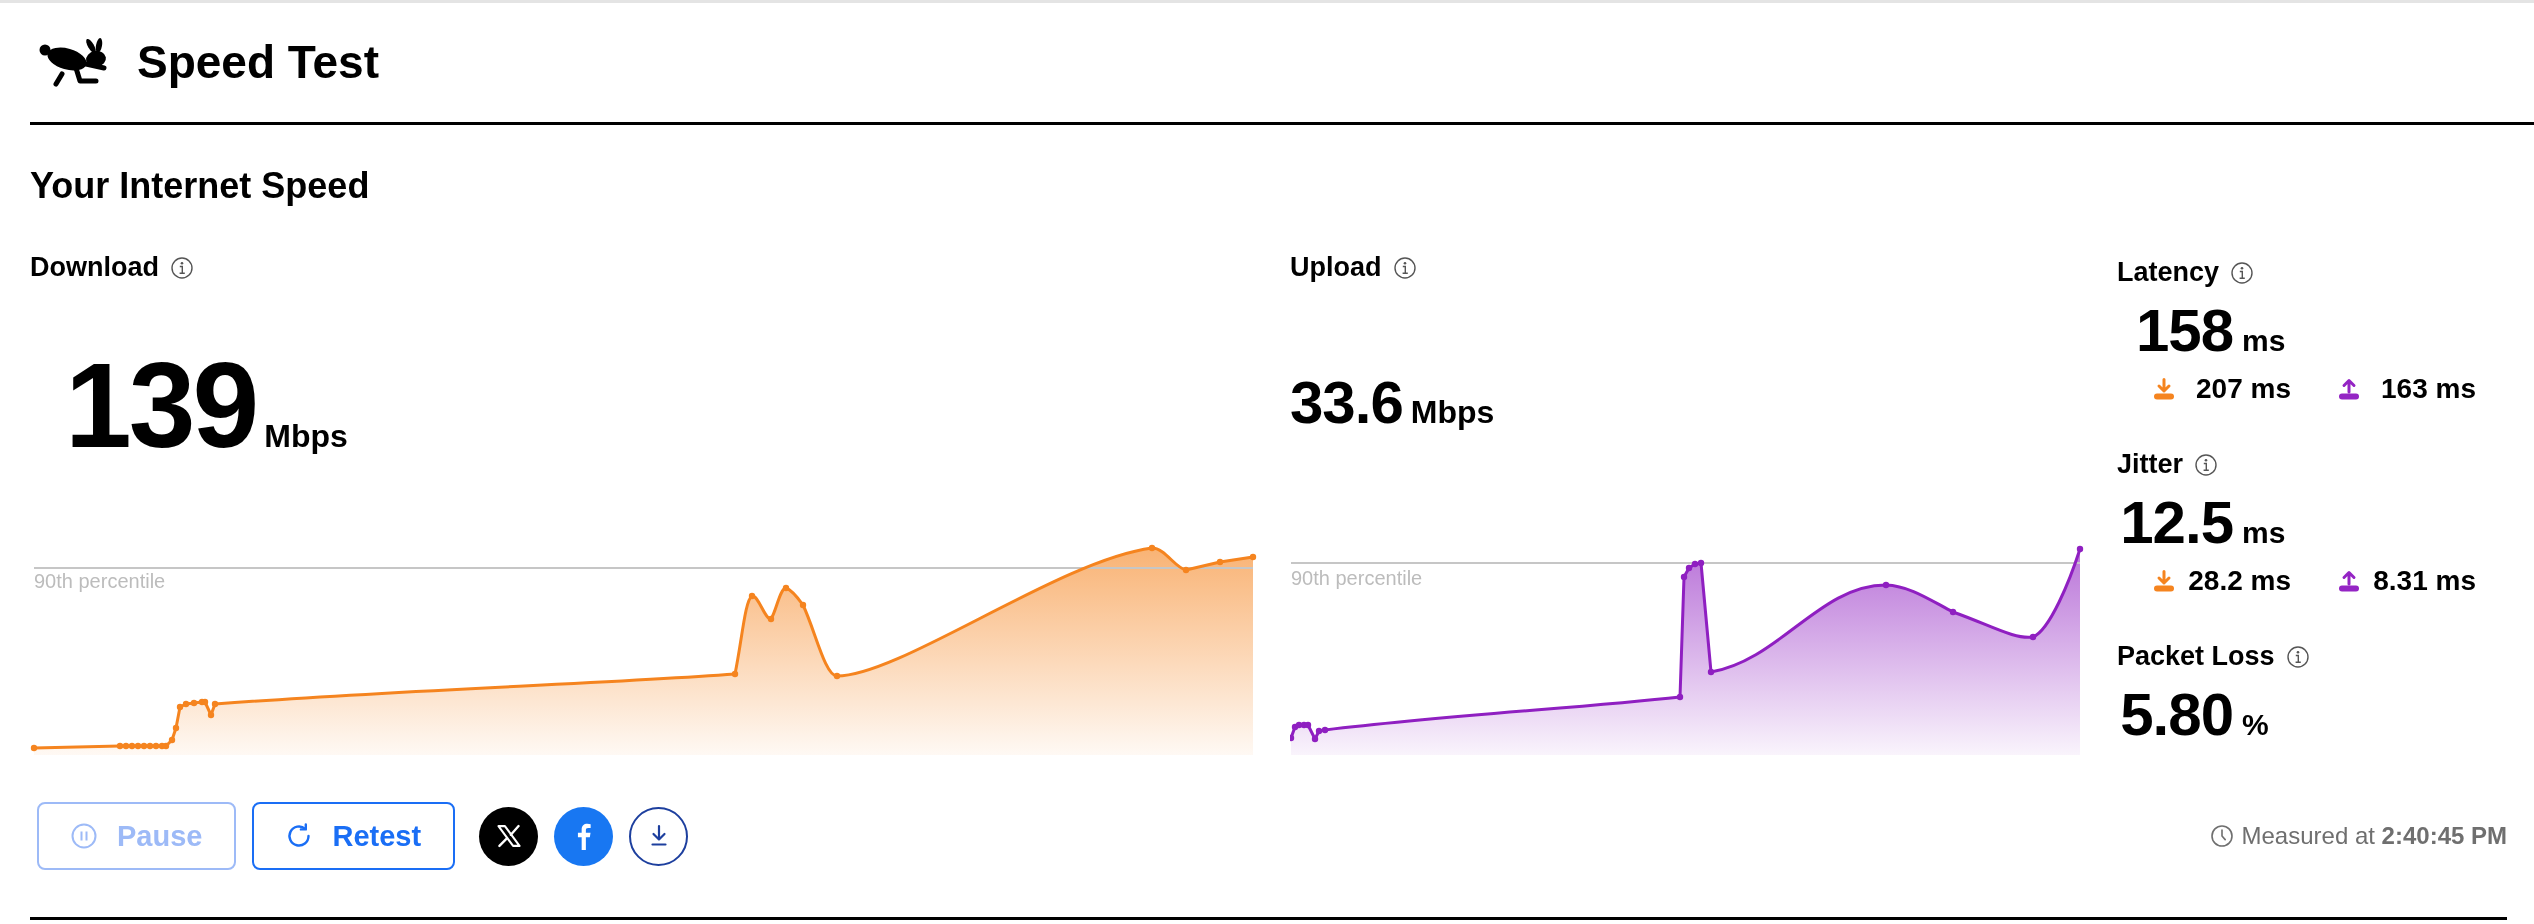  I want to click on metric-value: 12.5, so click(2176, 523).